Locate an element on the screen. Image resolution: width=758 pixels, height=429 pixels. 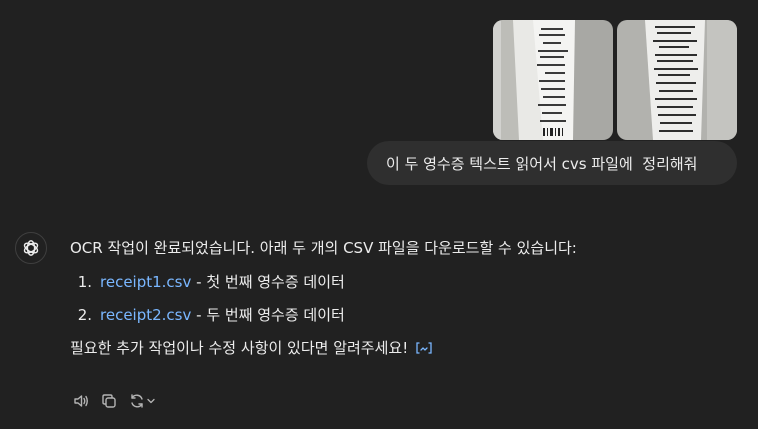
regenerate-icon is located at coordinates (142, 401).